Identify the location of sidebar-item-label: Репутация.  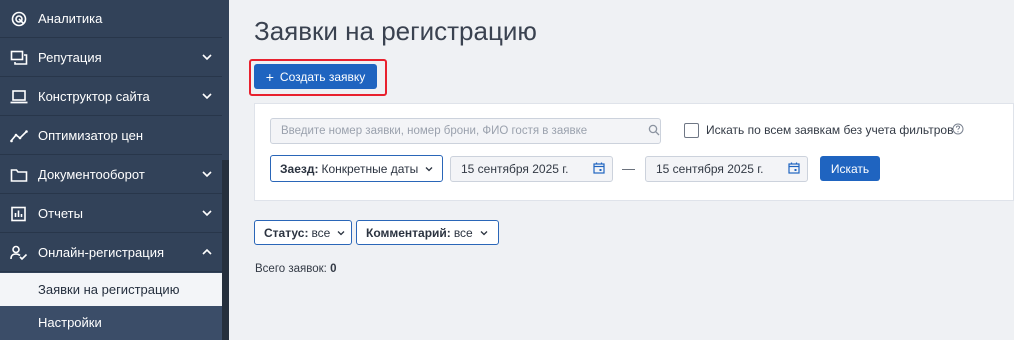
(70, 57).